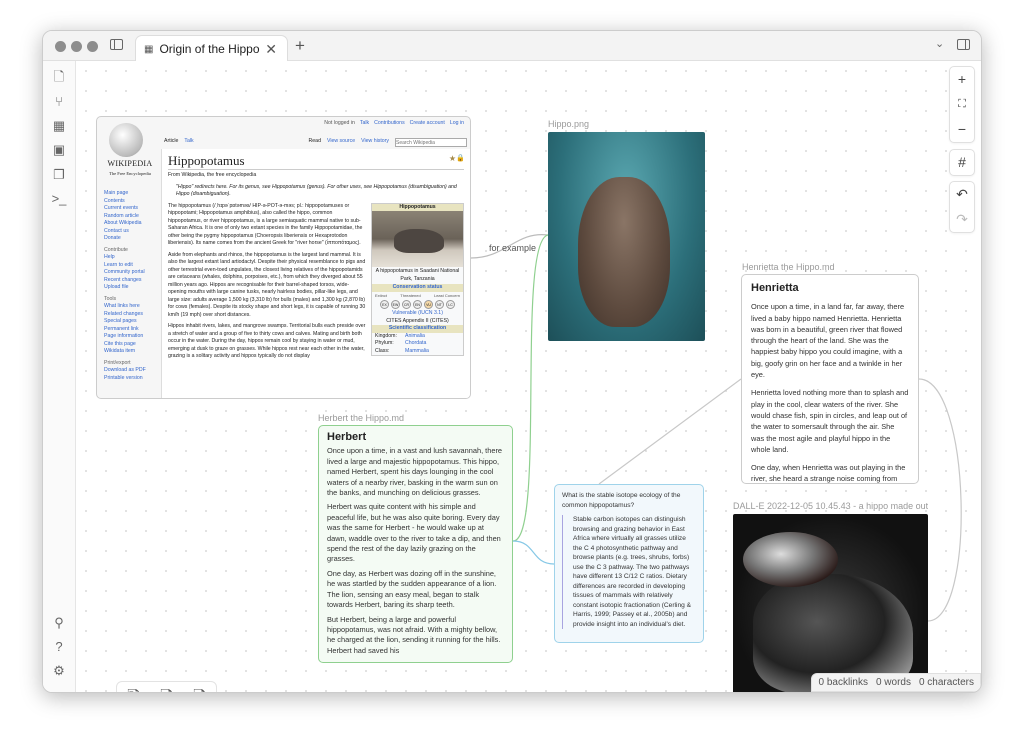 Image resolution: width=1024 pixels, height=747 pixels. I want to click on close-window-button, so click(60, 46).